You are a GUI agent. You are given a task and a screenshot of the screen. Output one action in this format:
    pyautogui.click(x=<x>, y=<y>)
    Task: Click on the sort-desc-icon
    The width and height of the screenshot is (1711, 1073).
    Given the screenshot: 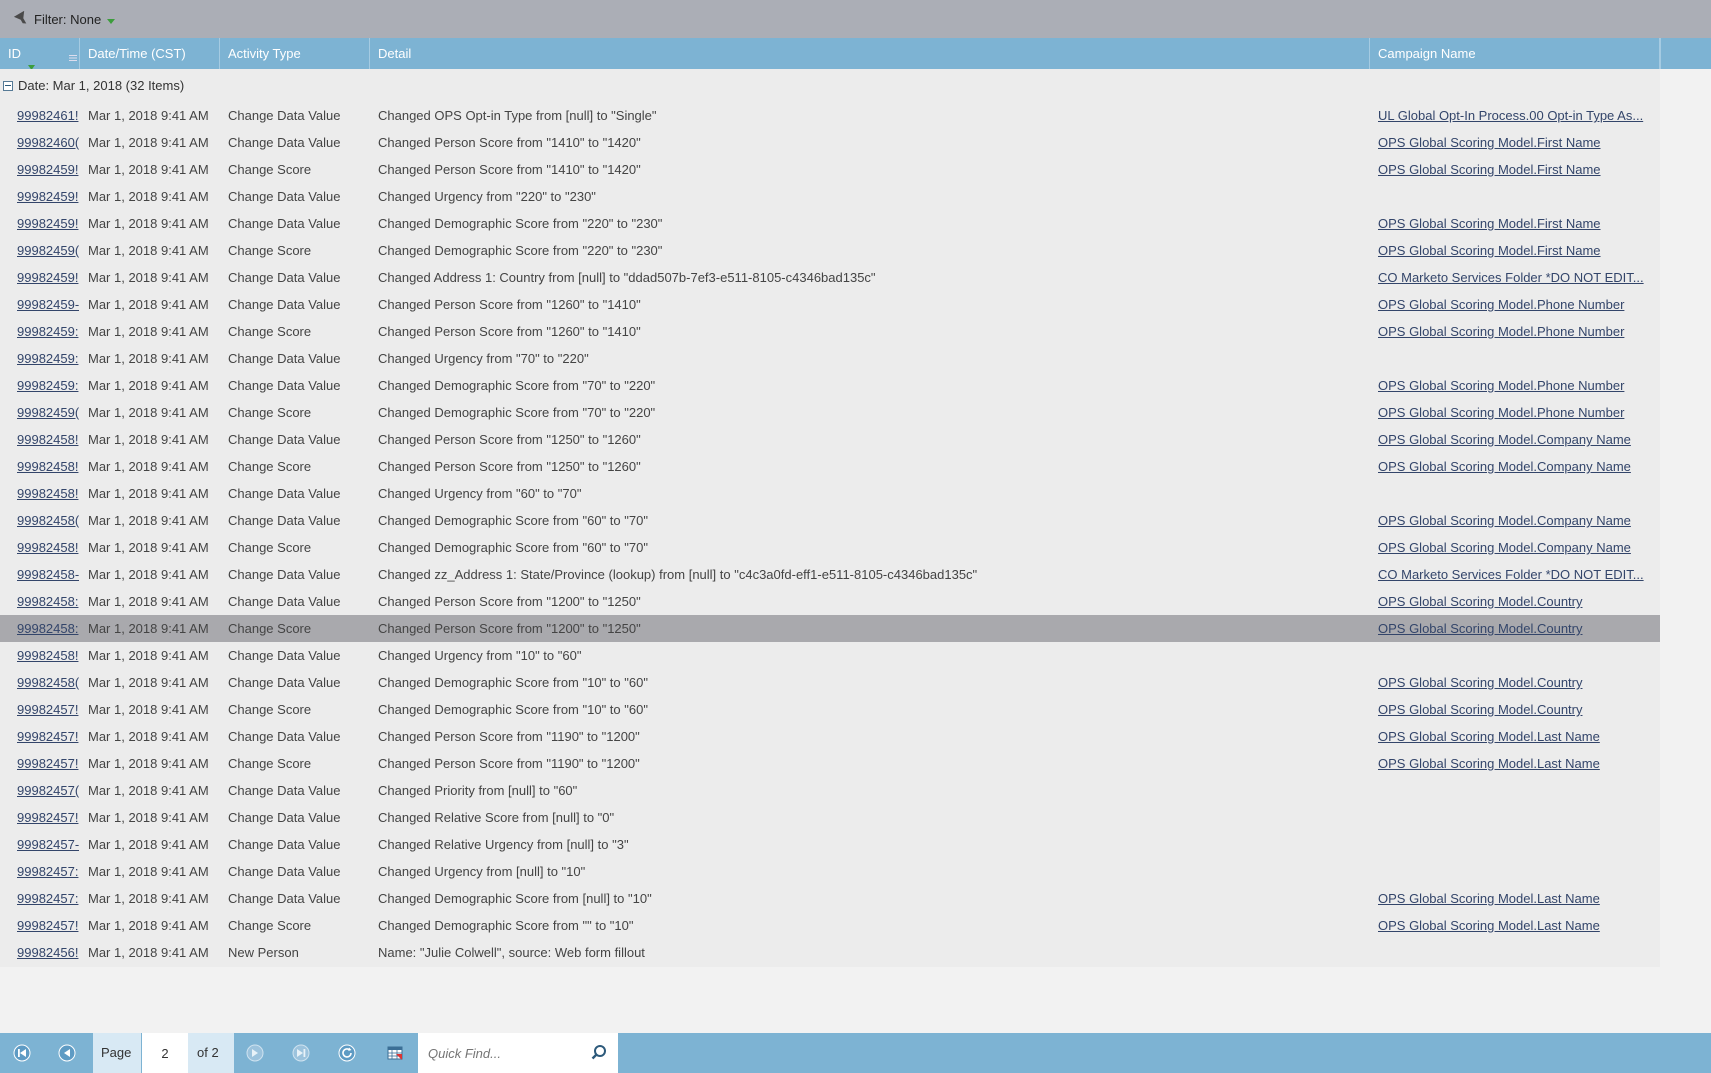 What is the action you would take?
    pyautogui.click(x=31, y=61)
    